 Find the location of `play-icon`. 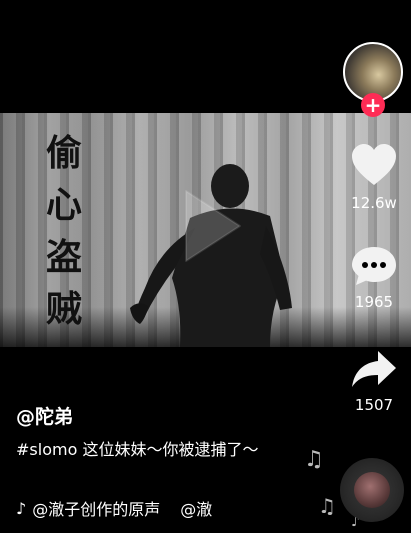

play-icon is located at coordinates (213, 226).